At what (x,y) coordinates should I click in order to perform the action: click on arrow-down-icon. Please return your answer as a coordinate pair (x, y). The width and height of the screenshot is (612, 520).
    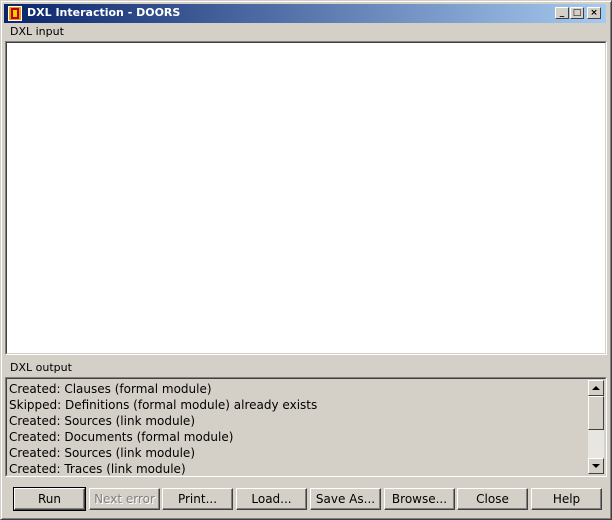
    Looking at the image, I should click on (596, 466).